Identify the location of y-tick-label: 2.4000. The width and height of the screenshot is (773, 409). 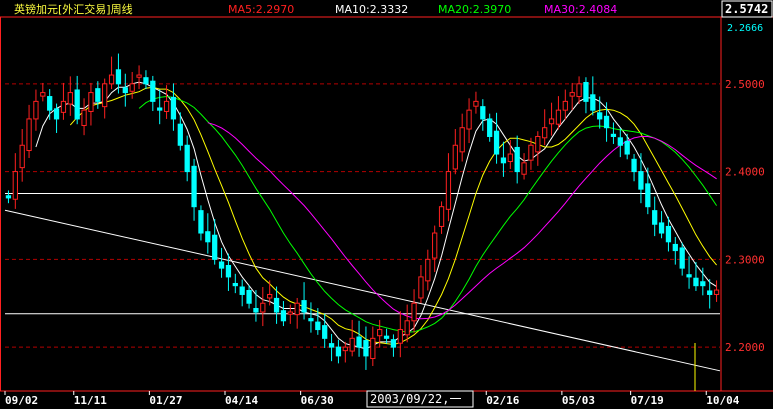
(745, 172).